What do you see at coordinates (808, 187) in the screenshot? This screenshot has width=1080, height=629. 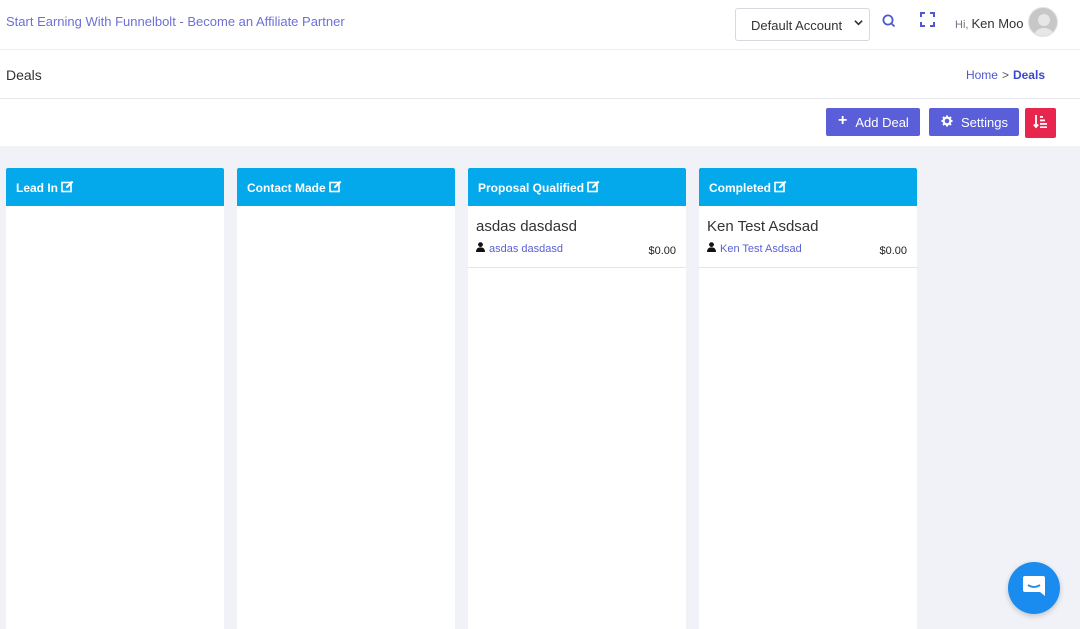 I see `column-header: Completed` at bounding box center [808, 187].